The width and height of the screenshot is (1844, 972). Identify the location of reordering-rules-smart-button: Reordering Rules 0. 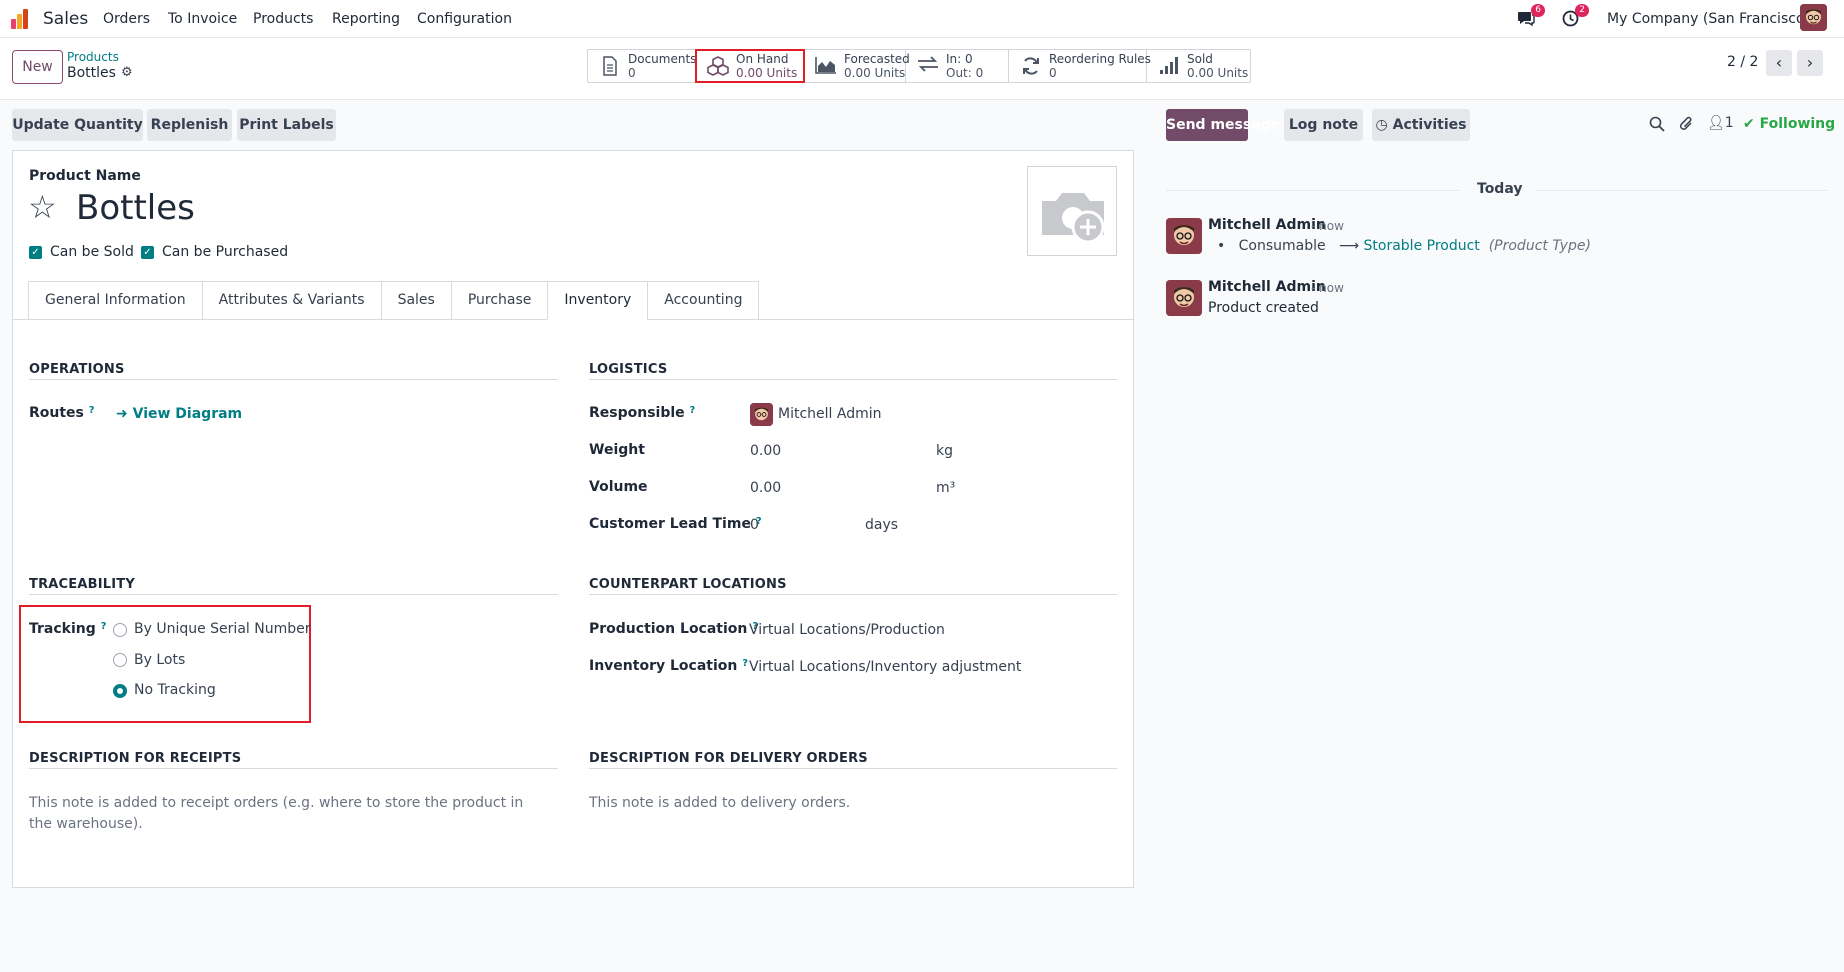
(1080, 66).